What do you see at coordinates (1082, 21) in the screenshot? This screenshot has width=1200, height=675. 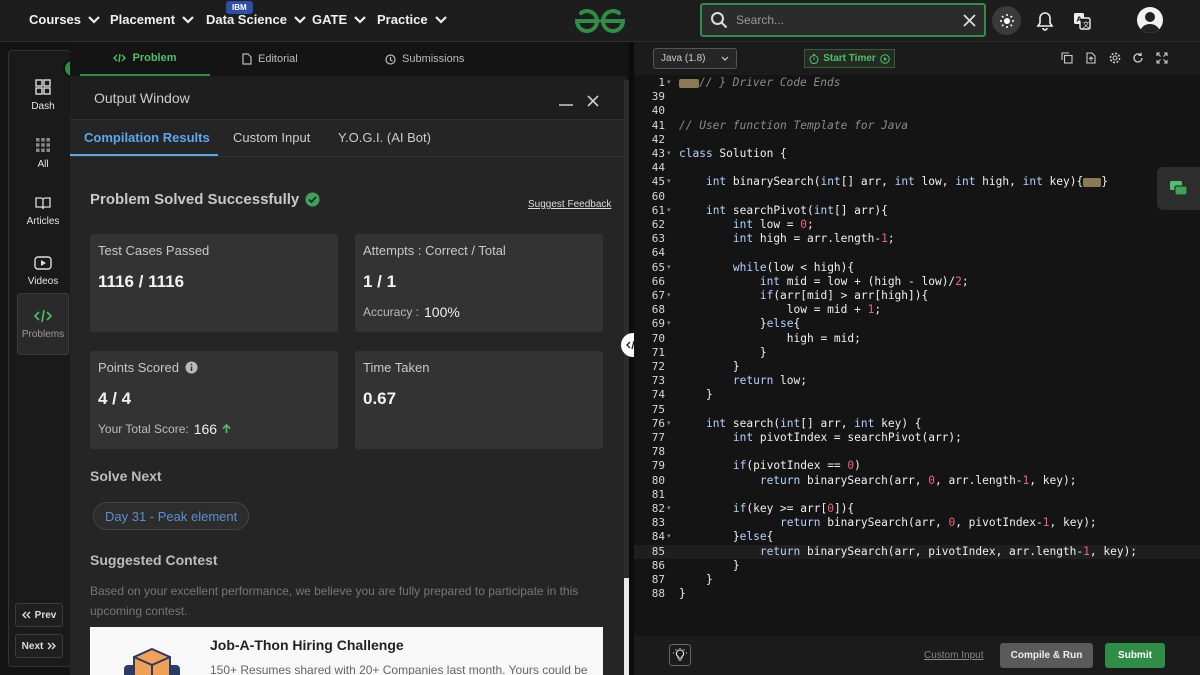 I see `translate-button: A文` at bounding box center [1082, 21].